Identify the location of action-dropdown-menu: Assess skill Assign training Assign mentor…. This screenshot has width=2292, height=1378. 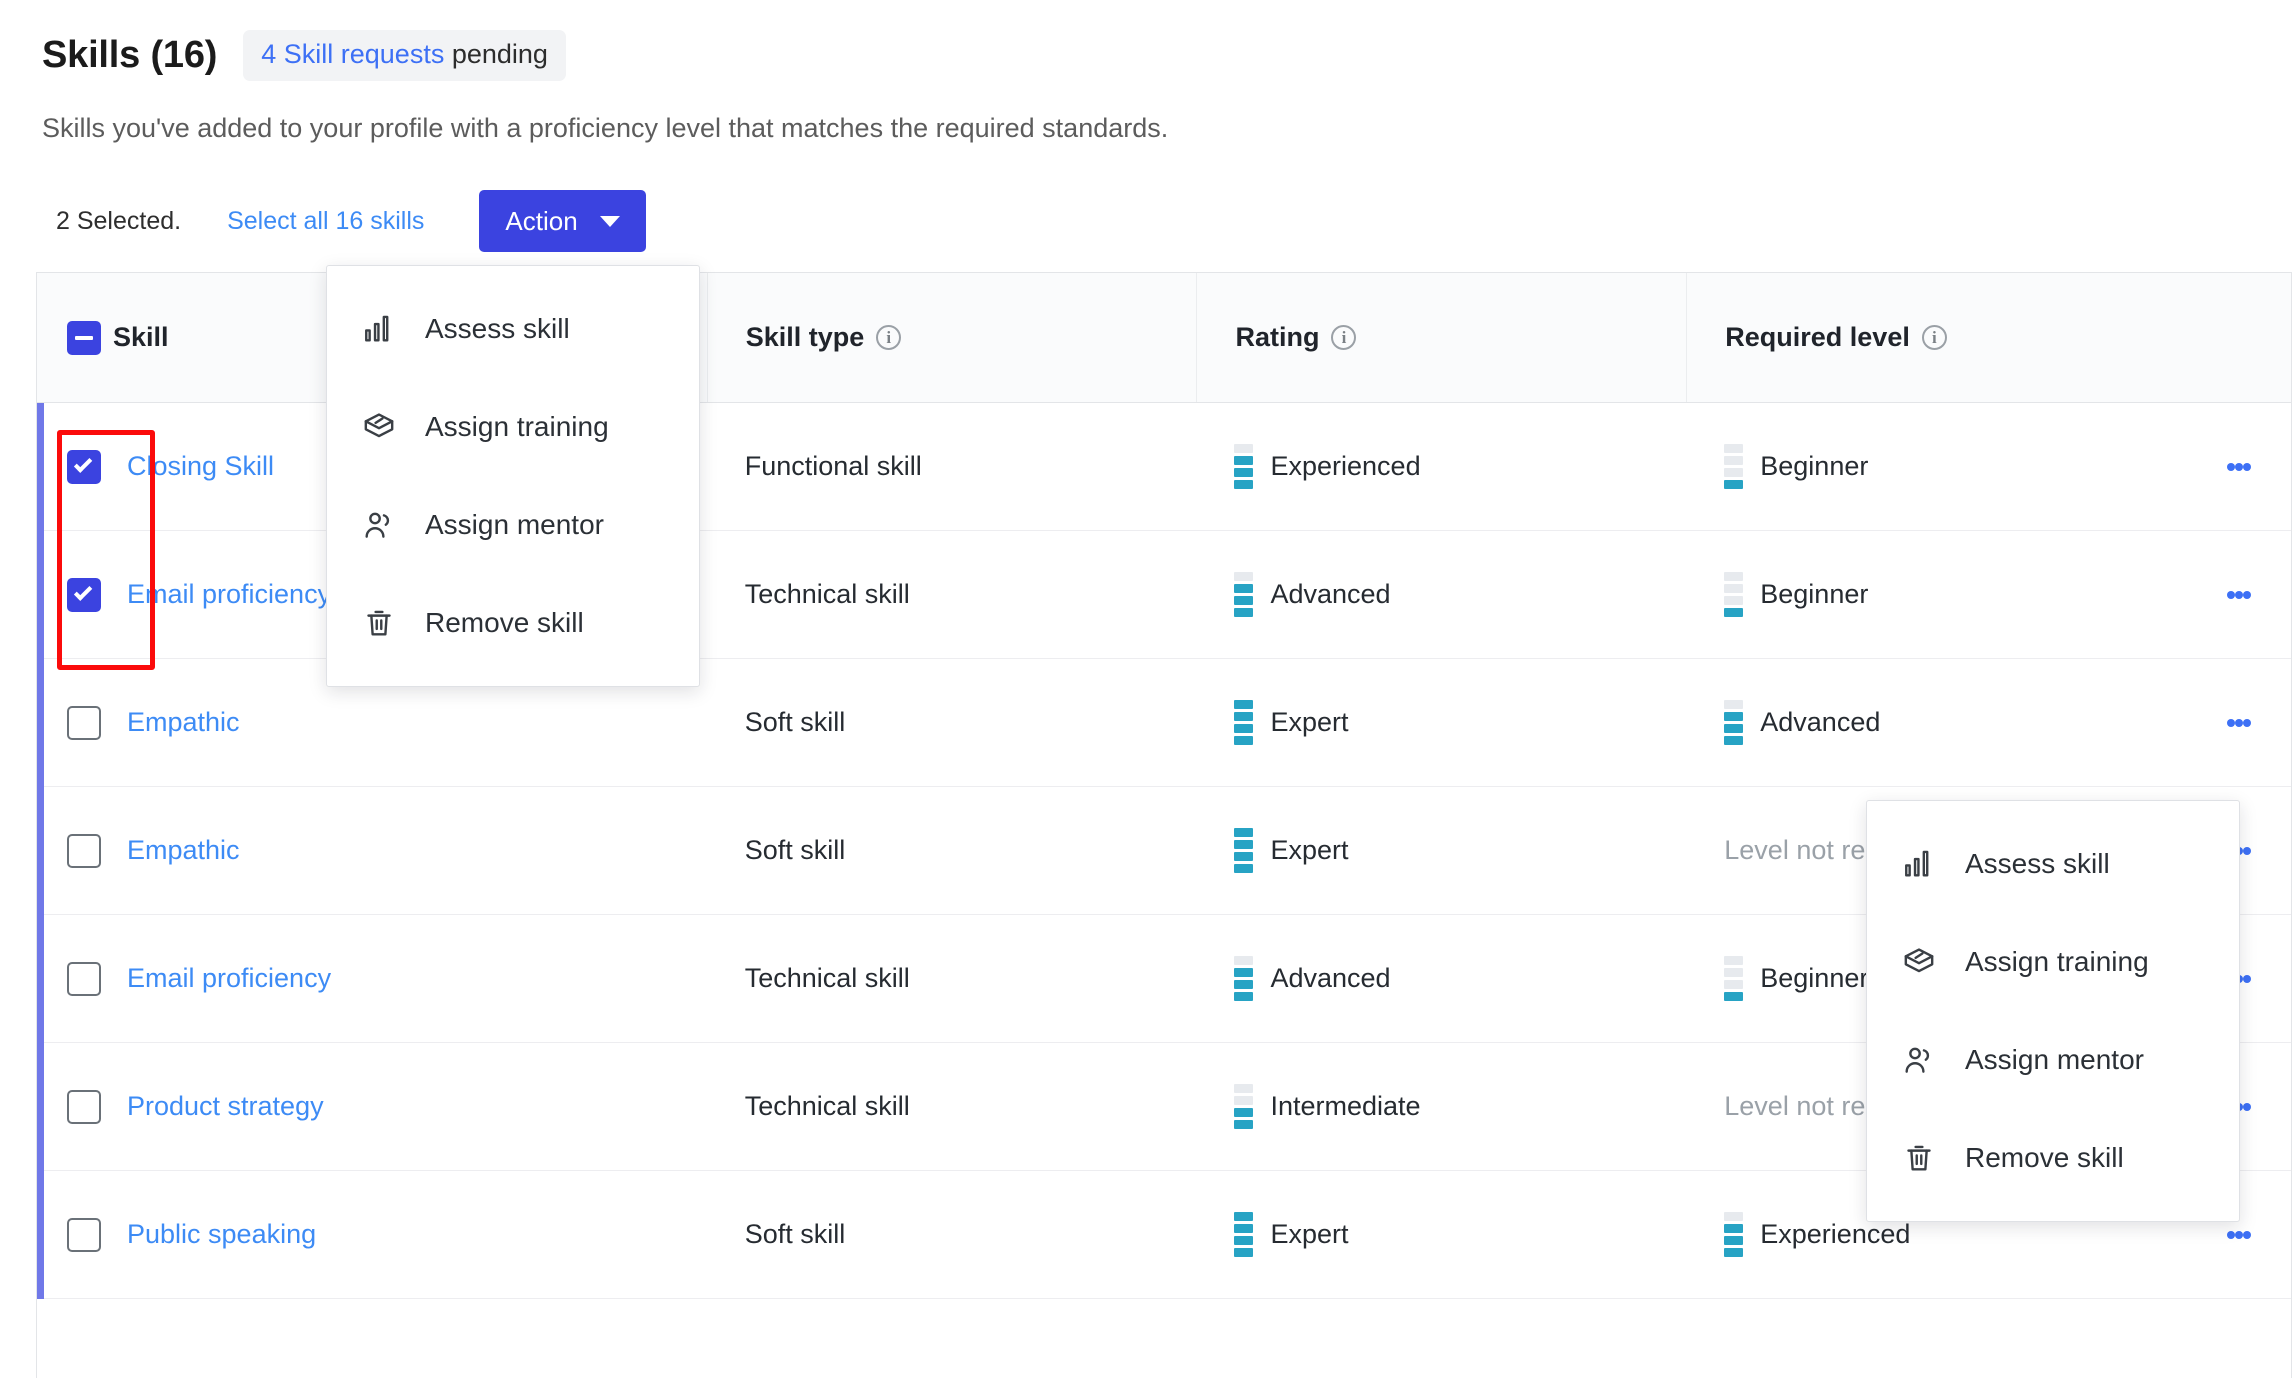
(513, 476).